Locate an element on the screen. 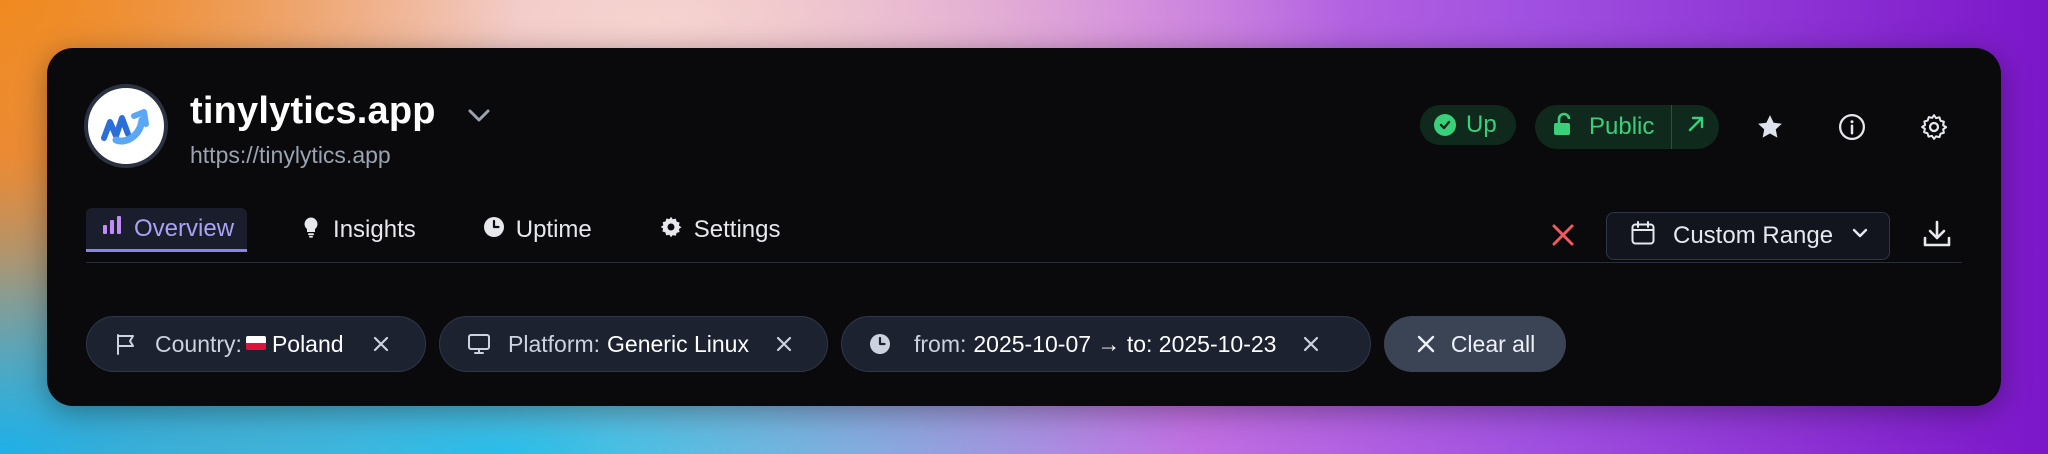 This screenshot has width=2048, height=454. uptime-status-label: Up is located at coordinates (1481, 124).